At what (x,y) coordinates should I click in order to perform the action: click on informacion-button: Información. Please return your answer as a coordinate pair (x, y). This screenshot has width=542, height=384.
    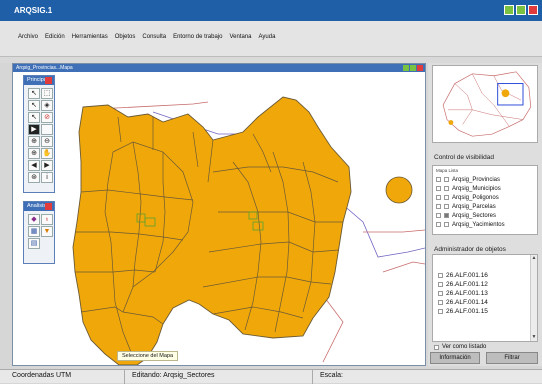
    Looking at the image, I should click on (455, 358).